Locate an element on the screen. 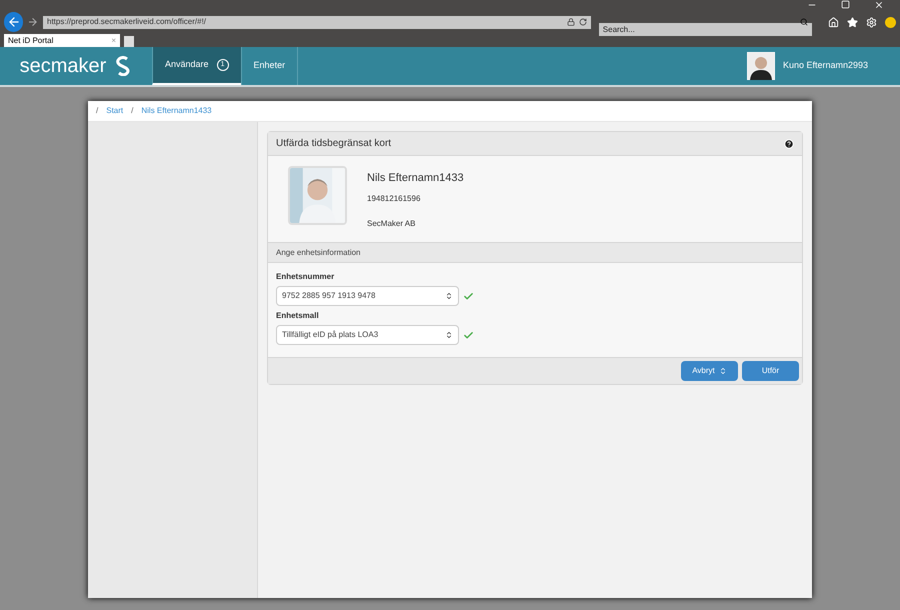 The height and width of the screenshot is (610, 900). refresh-icon is located at coordinates (582, 22).